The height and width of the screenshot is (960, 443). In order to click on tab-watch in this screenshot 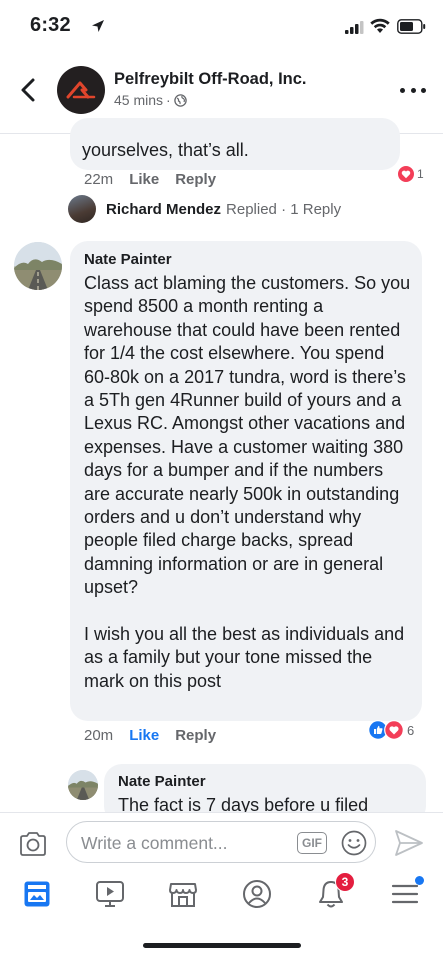, I will do `click(110, 894)`.